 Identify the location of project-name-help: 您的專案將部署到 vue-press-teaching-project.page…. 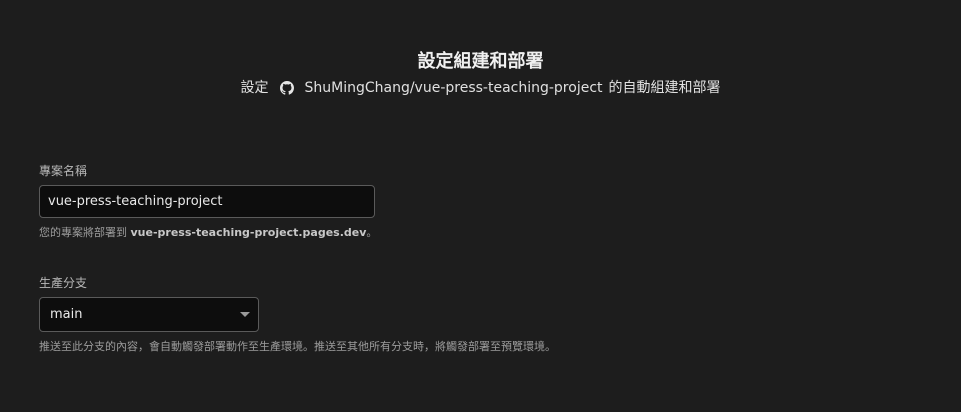
(208, 233).